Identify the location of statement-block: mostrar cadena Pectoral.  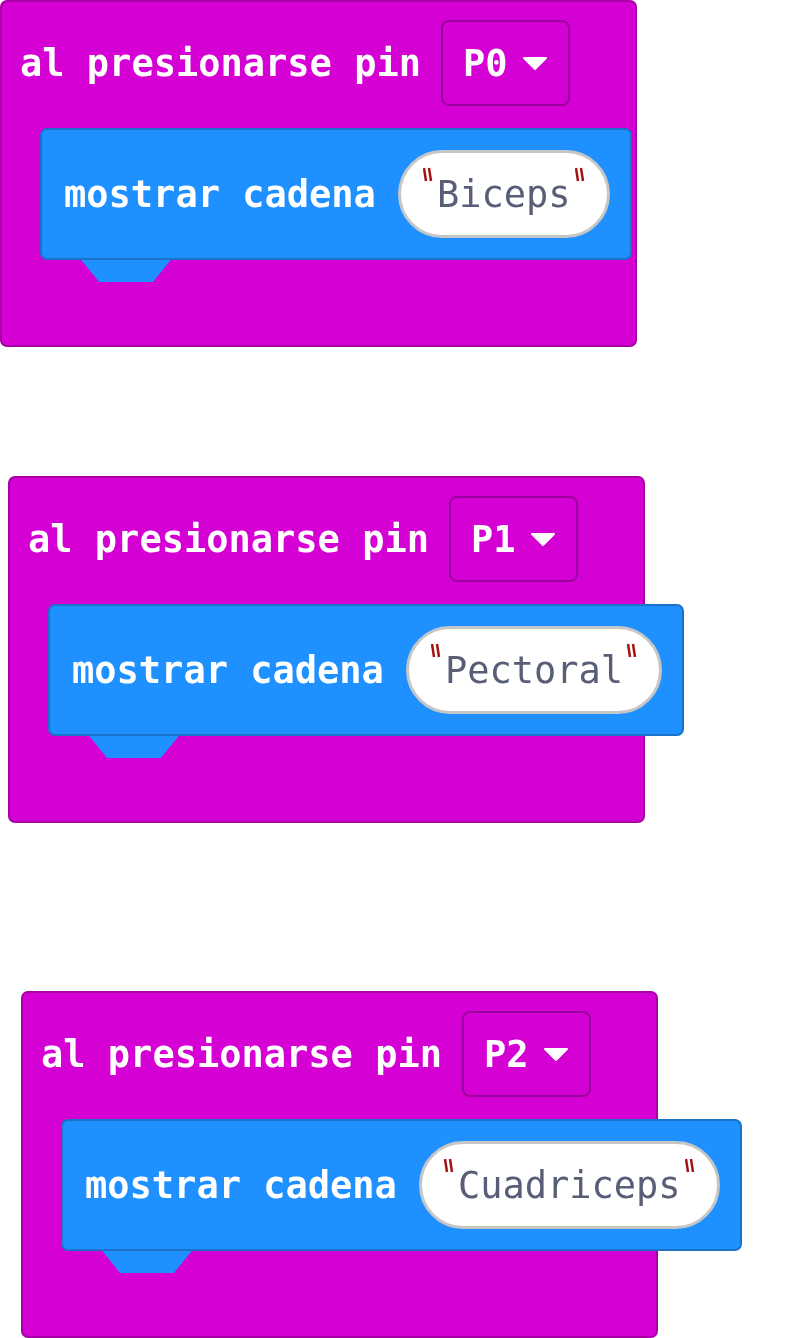
(366, 670).